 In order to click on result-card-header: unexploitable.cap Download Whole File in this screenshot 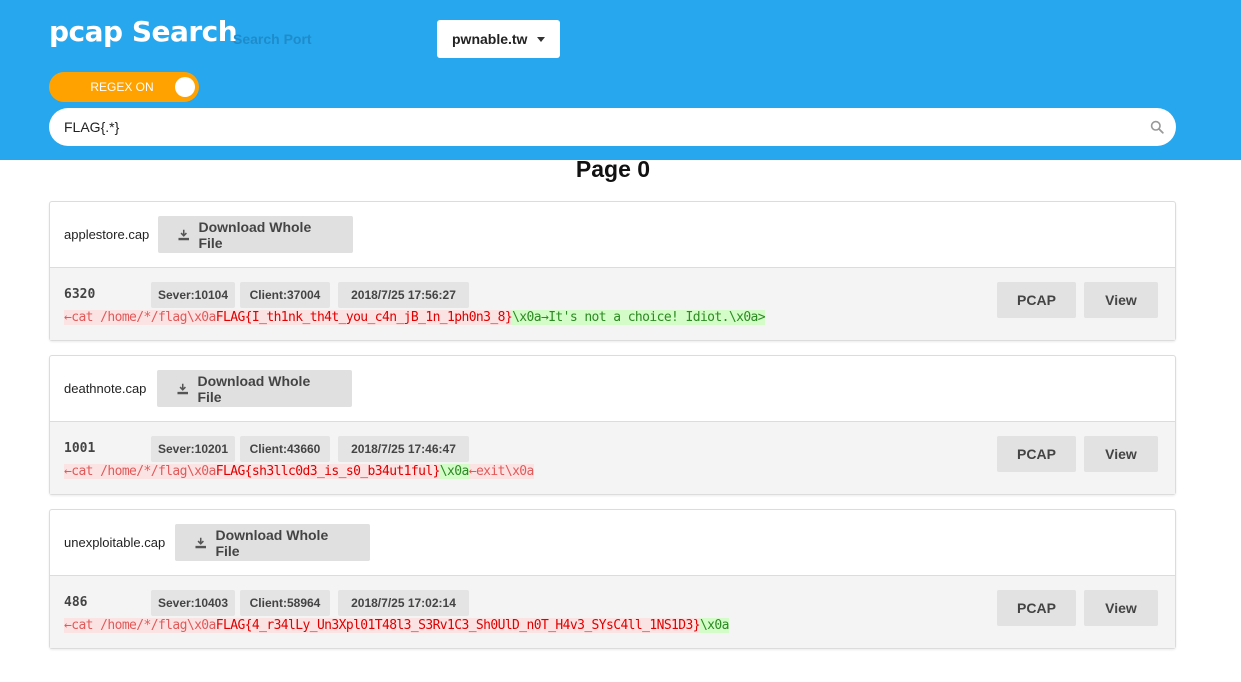, I will do `click(612, 543)`.